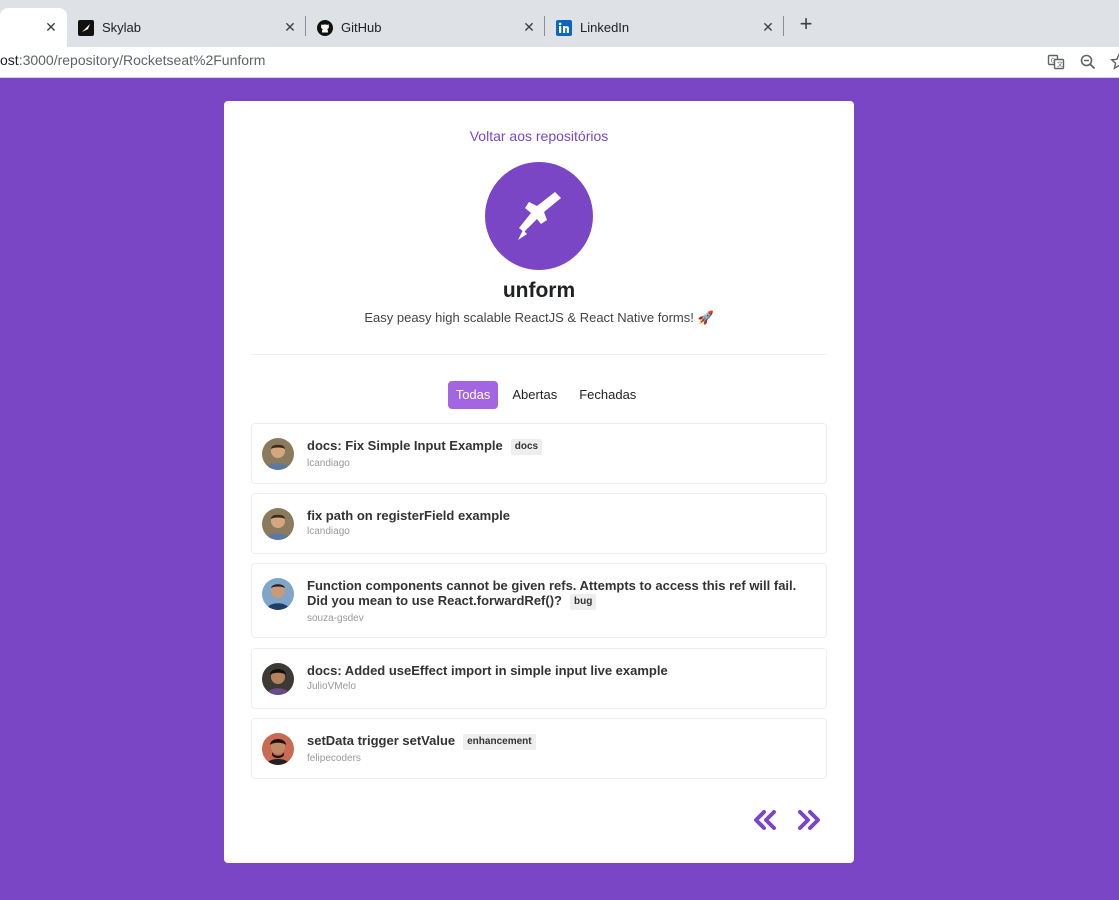 Image resolution: width=1119 pixels, height=900 pixels. What do you see at coordinates (408, 515) in the screenshot?
I see `issue-title: fix path on registerField example` at bounding box center [408, 515].